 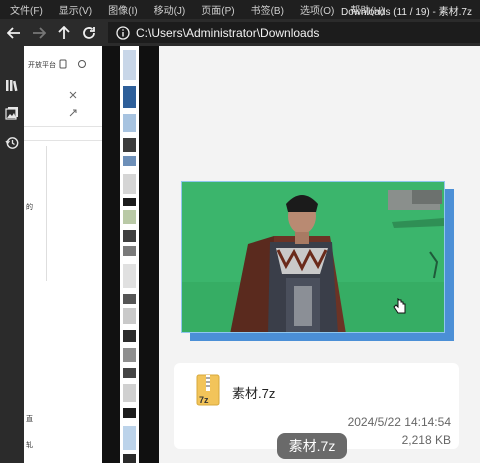 I want to click on menu-move: 移动(J), so click(x=168, y=9).